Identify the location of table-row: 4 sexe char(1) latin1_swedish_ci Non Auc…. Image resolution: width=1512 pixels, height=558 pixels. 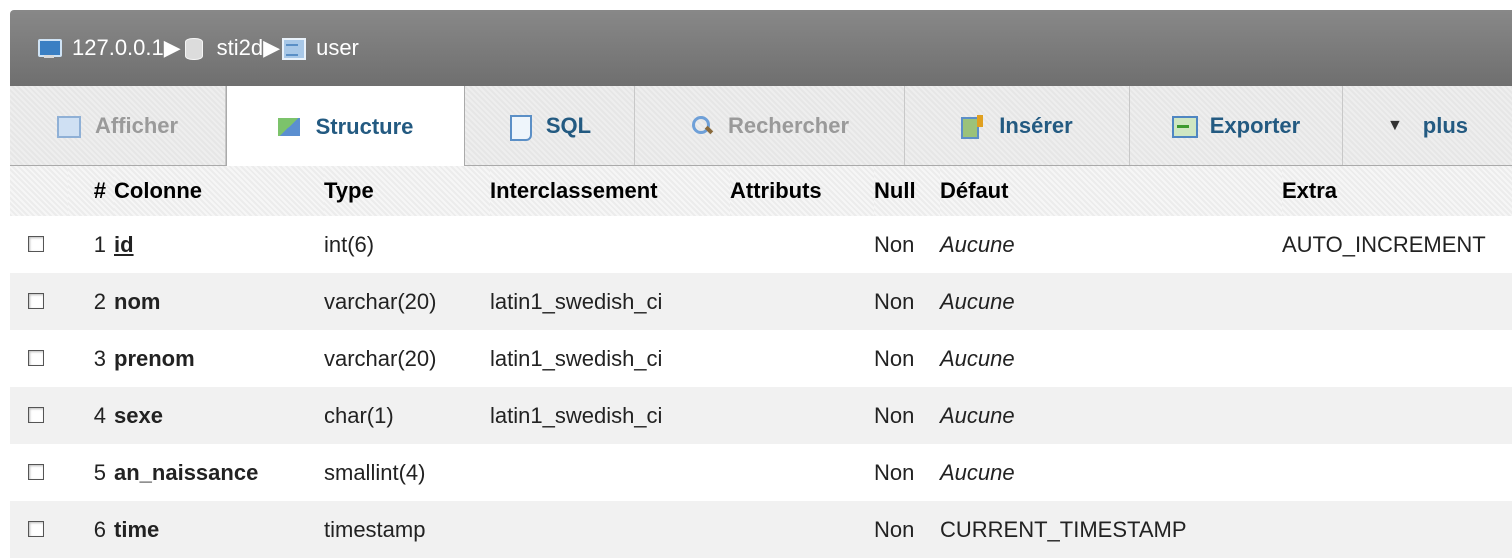
(761, 415).